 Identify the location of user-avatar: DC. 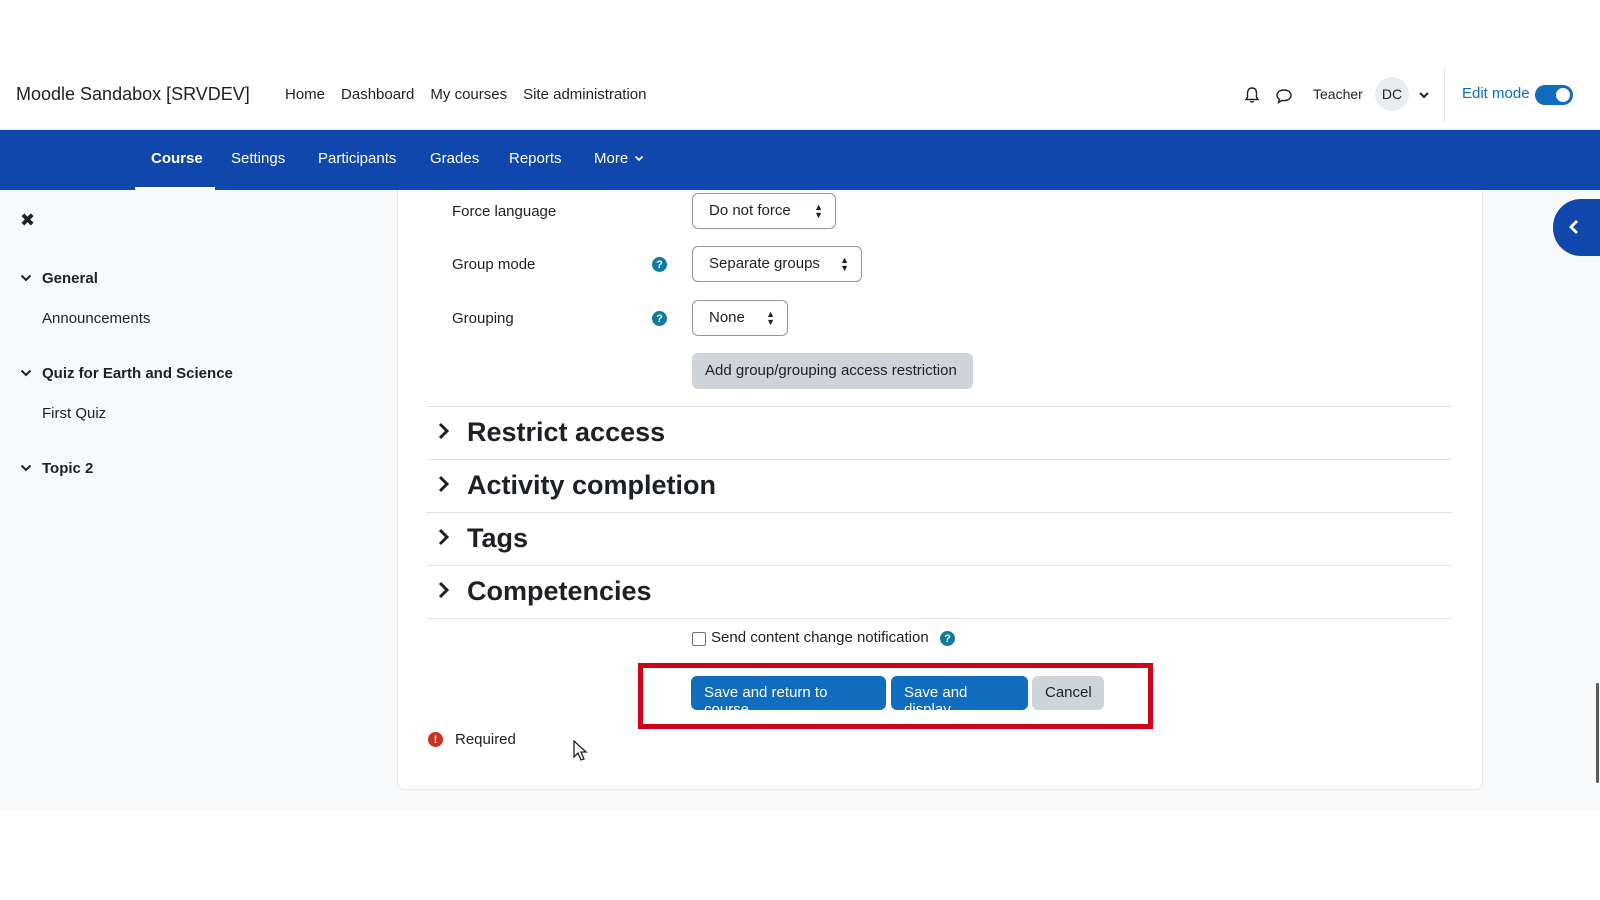
(1392, 94).